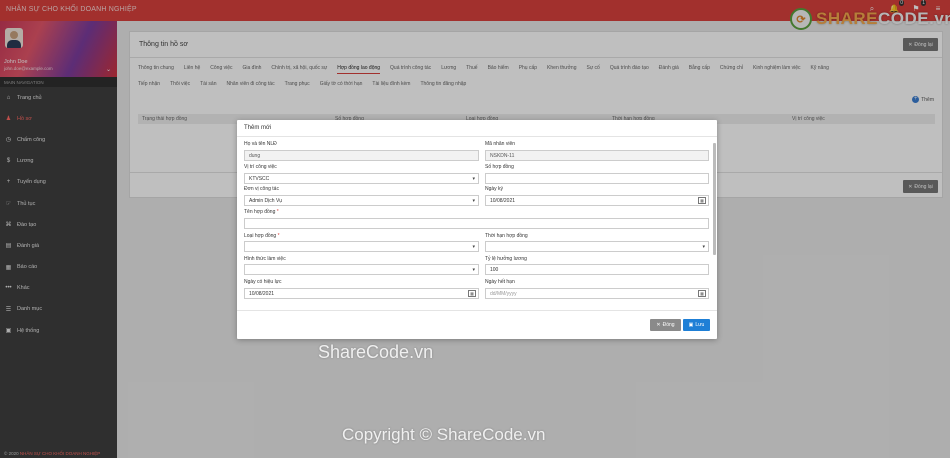 The width and height of the screenshot is (950, 458). I want to click on save-icon: ▣, so click(691, 325).